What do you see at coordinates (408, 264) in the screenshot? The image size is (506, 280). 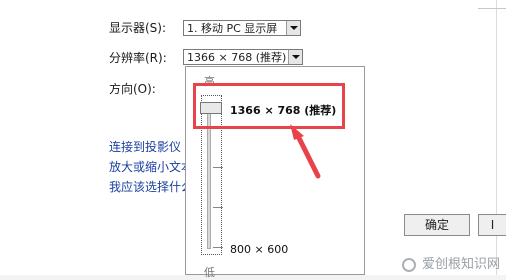 I see `watermark-logo-icon` at bounding box center [408, 264].